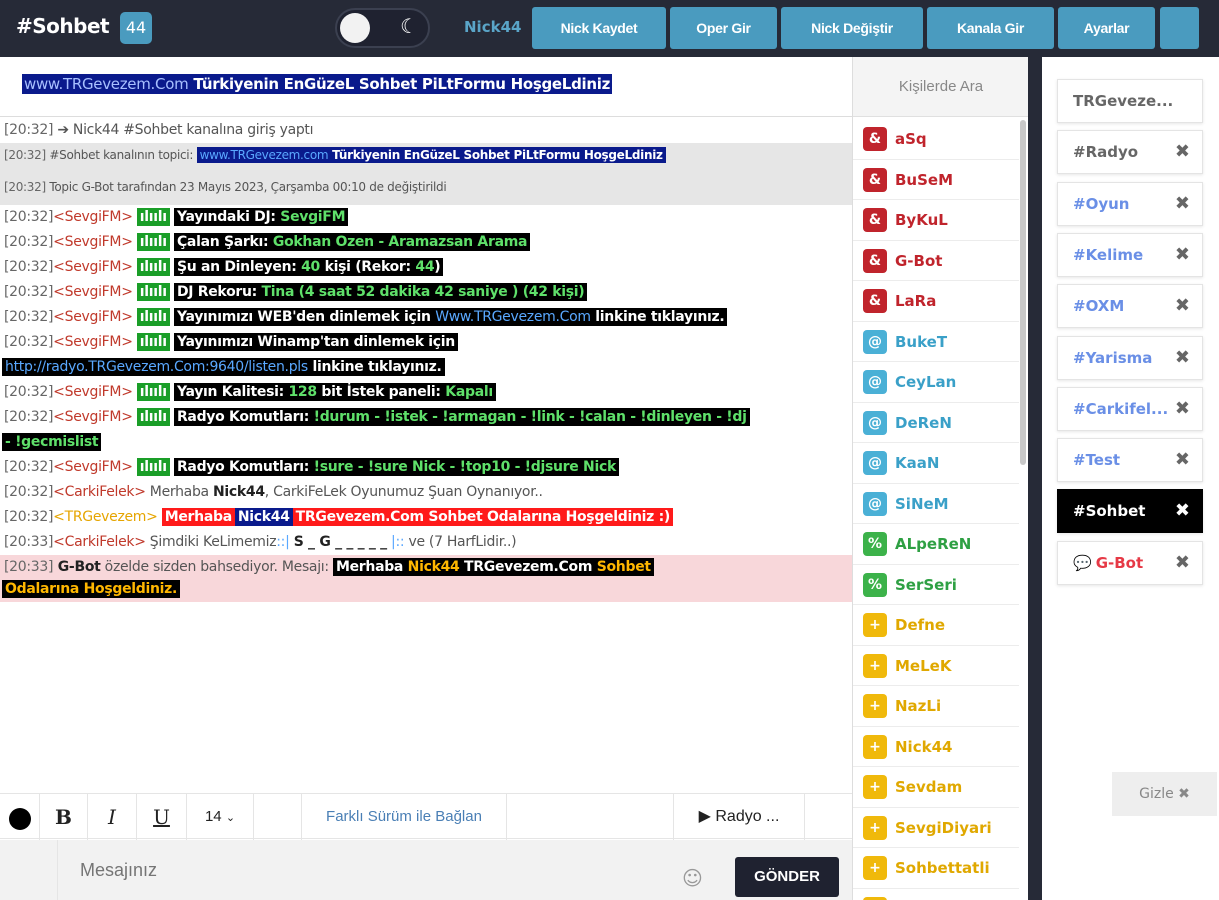  Describe the element at coordinates (723, 28) in the screenshot. I see `oper-login-button: Oper Gir` at that location.